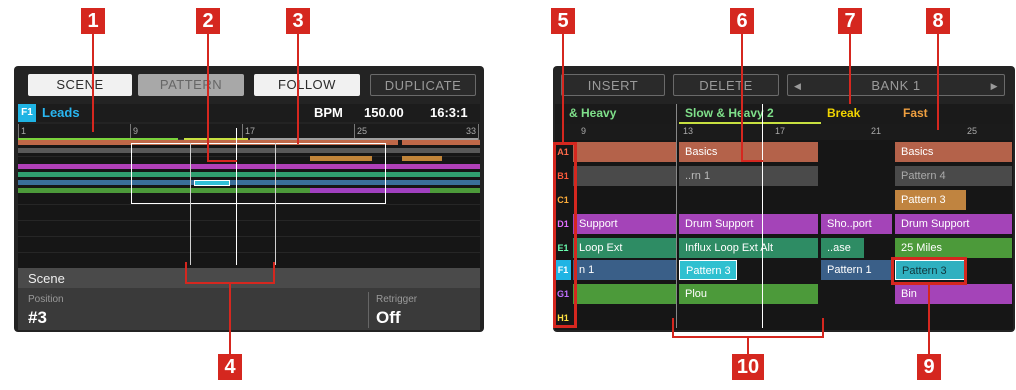  I want to click on pattern-highlight, so click(929, 271).